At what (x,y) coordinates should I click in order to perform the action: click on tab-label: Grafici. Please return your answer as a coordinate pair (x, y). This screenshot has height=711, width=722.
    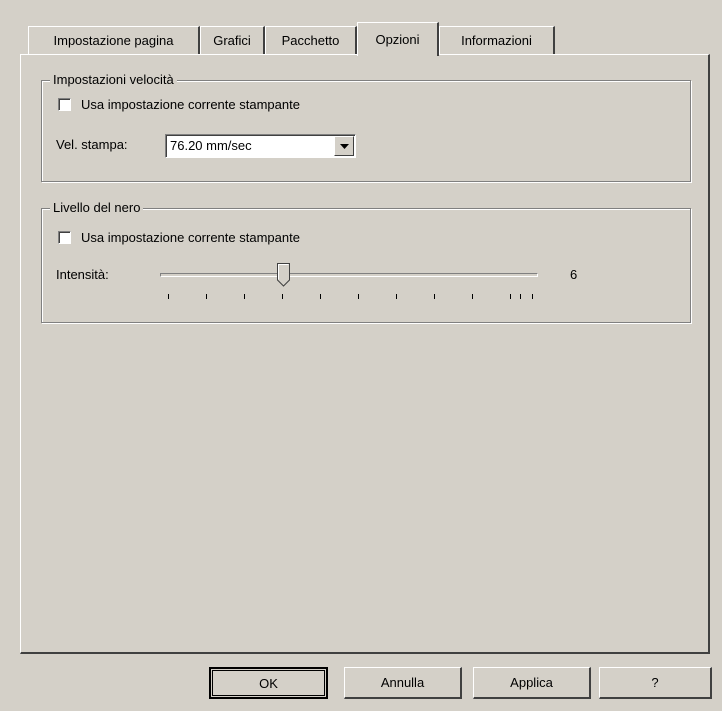
    Looking at the image, I should click on (232, 40).